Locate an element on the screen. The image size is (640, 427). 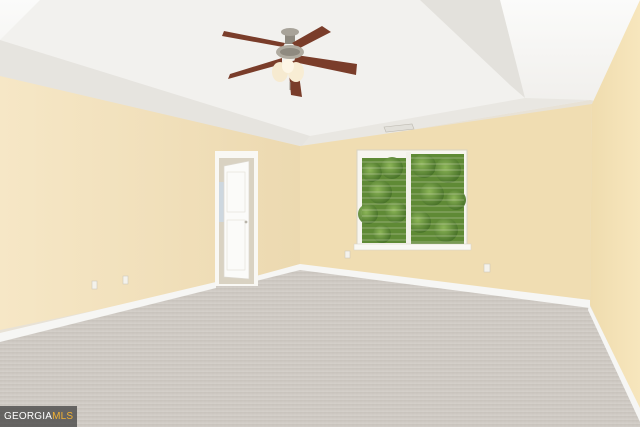
mls-watermark: GEORGIAMLS is located at coordinates (39, 416).